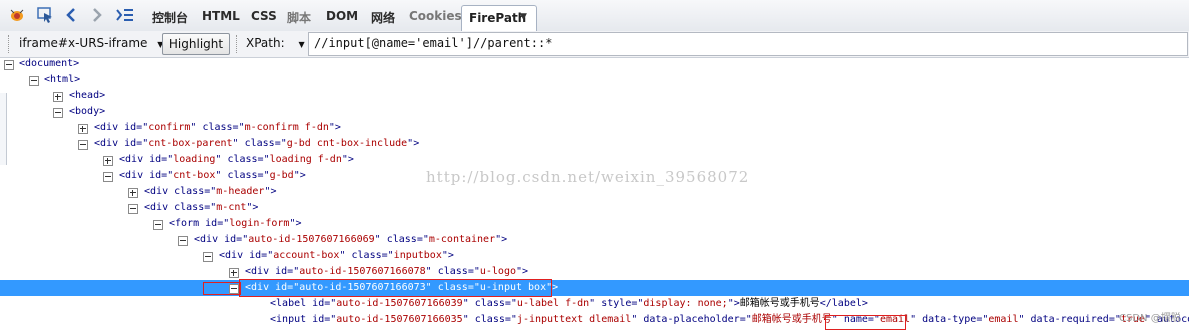  Describe the element at coordinates (594, 192) in the screenshot. I see `dom-node-row: <div class="m-header">` at that location.